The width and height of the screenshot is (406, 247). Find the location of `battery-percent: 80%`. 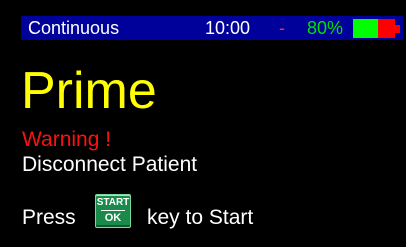

battery-percent: 80% is located at coordinates (325, 28).